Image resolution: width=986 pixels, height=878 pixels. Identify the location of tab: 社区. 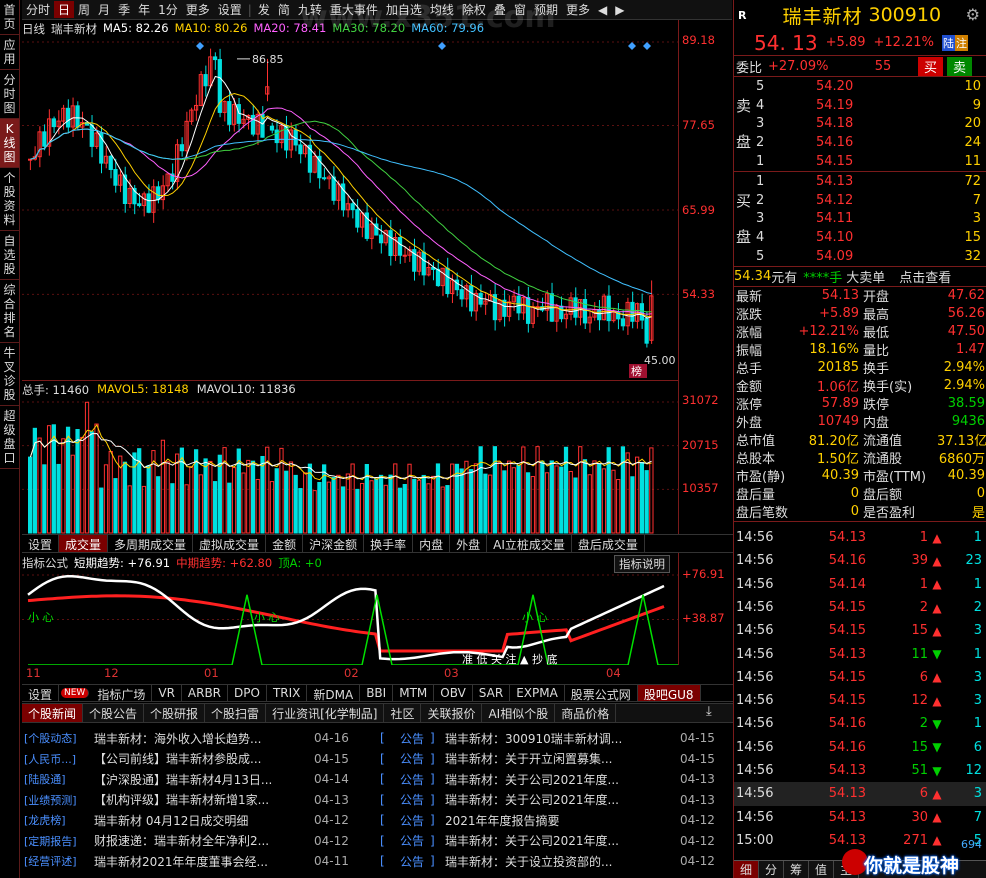
(403, 713).